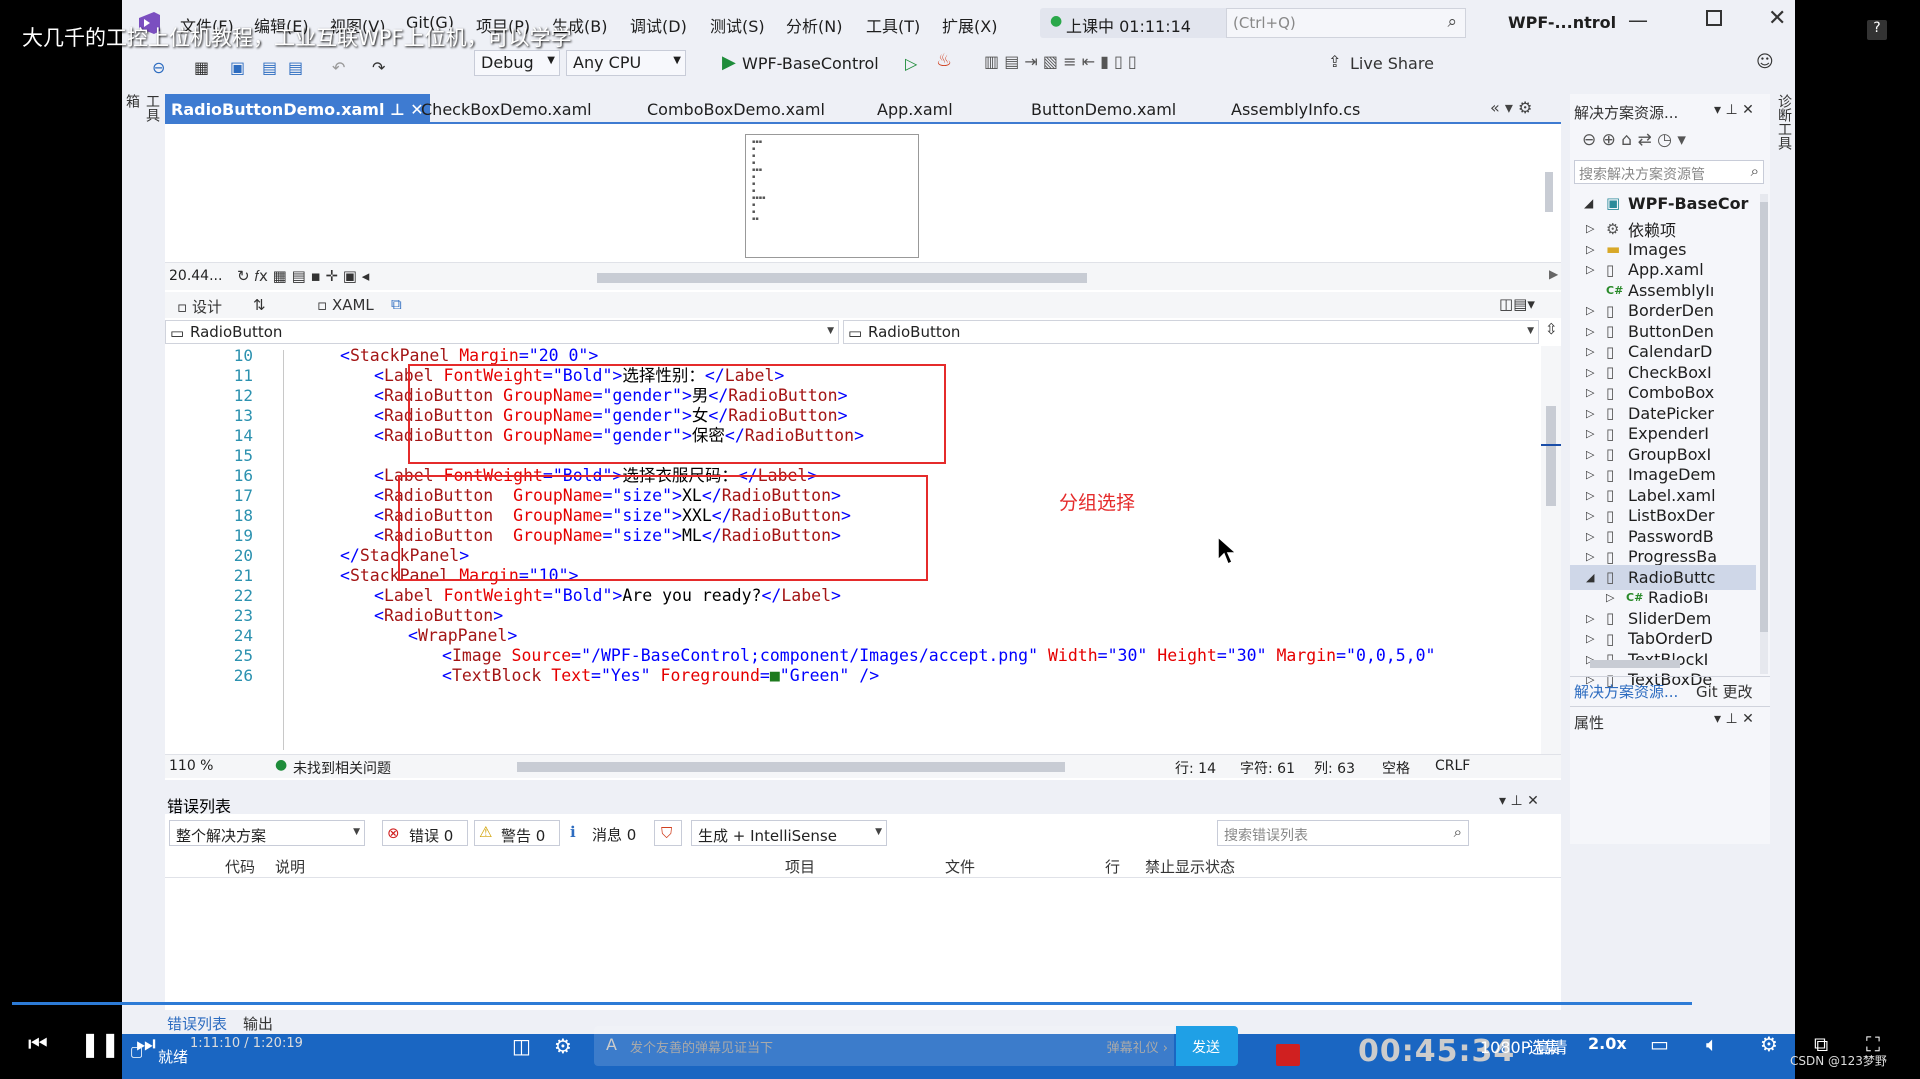 Image resolution: width=1920 pixels, height=1079 pixels. Describe the element at coordinates (378, 67) in the screenshot. I see `redo-icon: ↷` at that location.